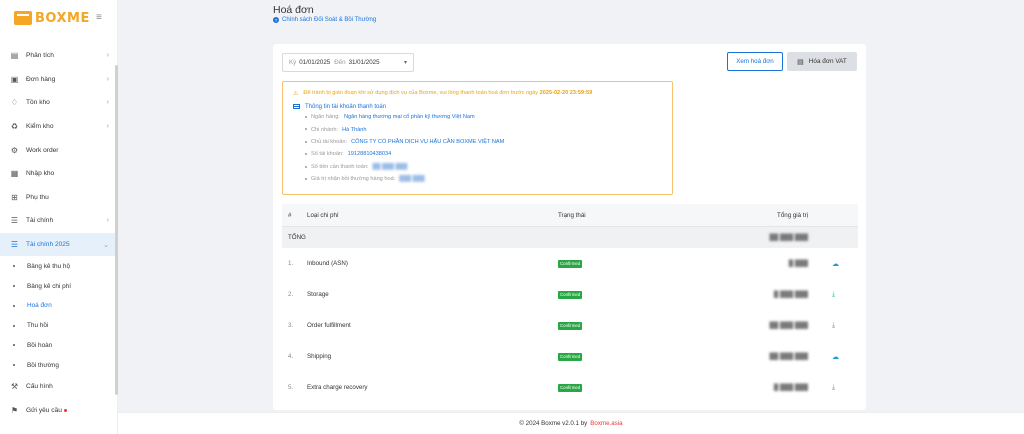 Image resolution: width=1024 pixels, height=434 pixels. Describe the element at coordinates (327, 263) in the screenshot. I see `row-type: Inbound (ASN)` at that location.